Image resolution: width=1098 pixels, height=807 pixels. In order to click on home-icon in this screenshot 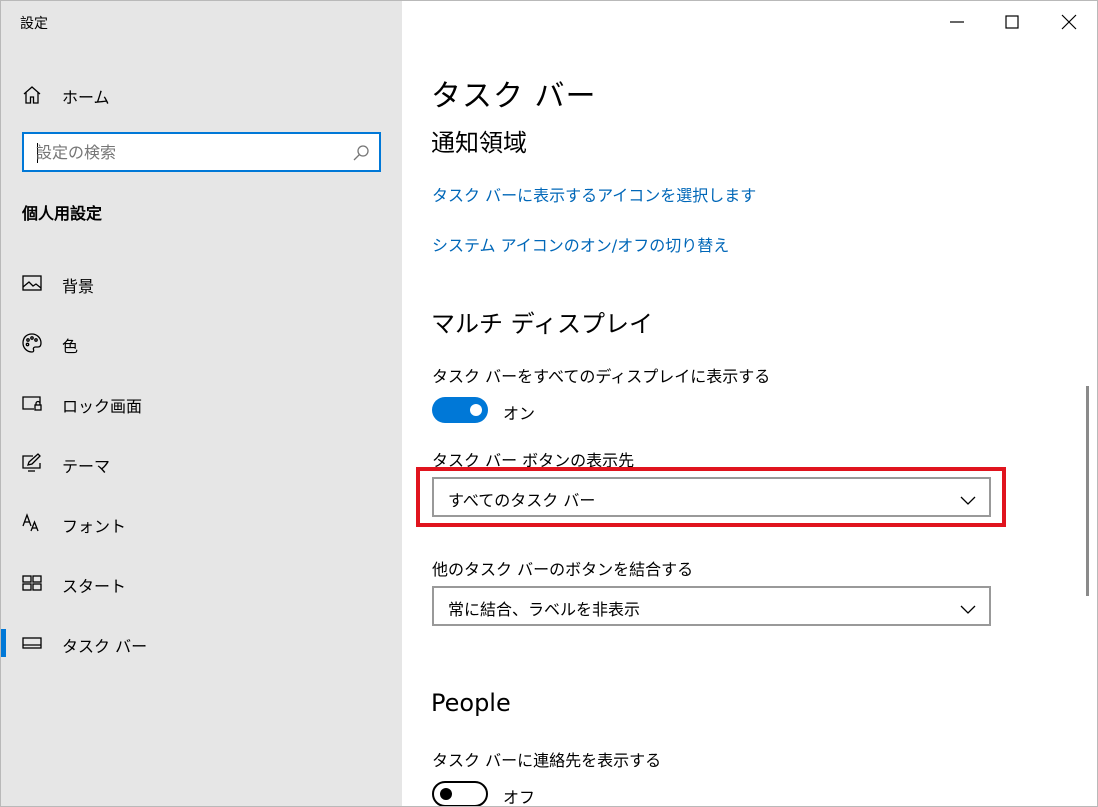, I will do `click(32, 95)`.